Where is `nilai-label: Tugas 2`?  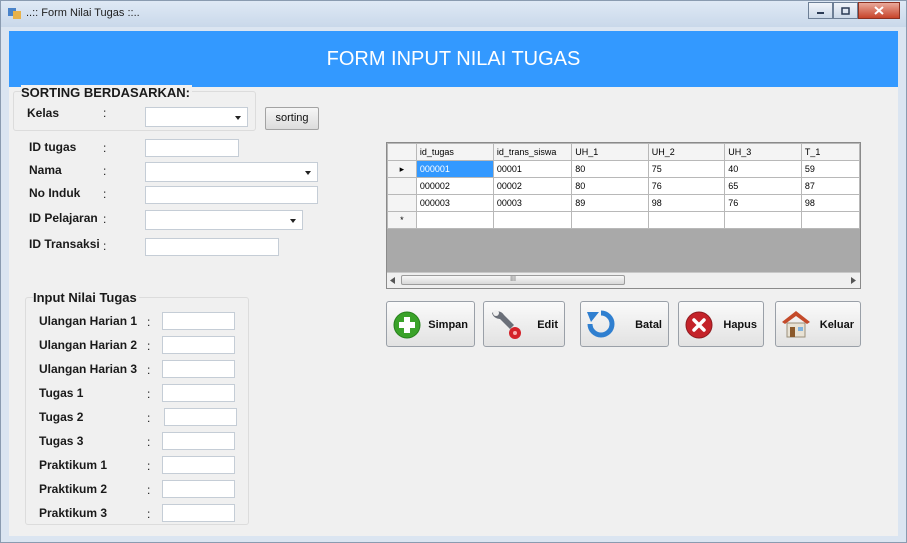 nilai-label: Tugas 2 is located at coordinates (61, 417).